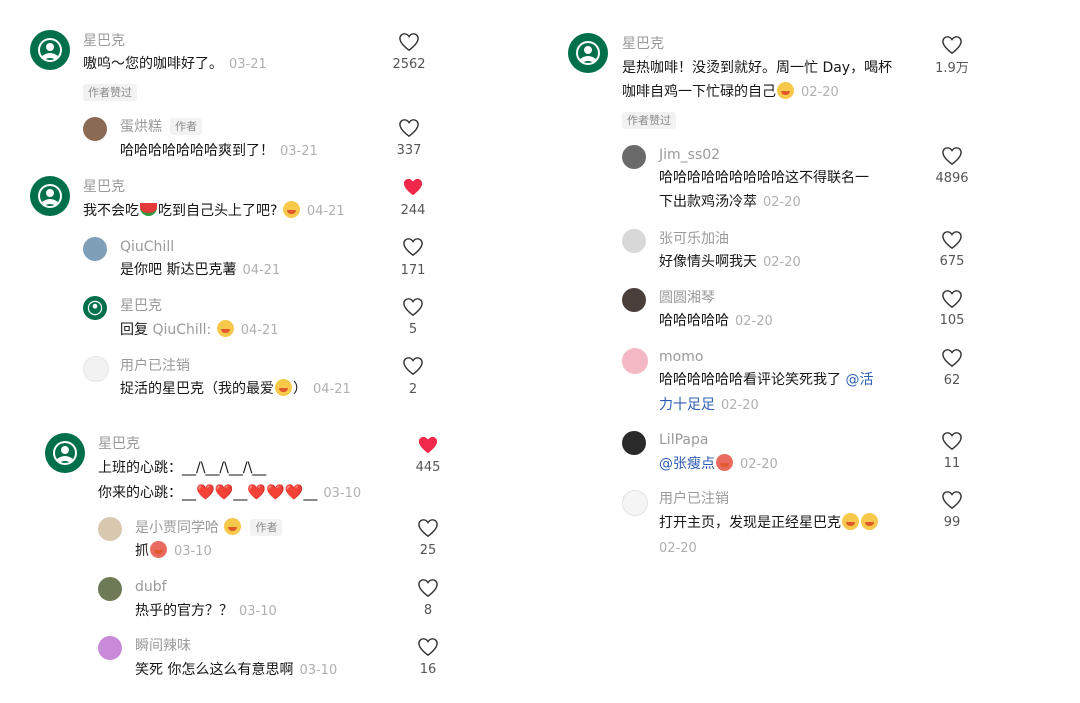 This screenshot has height=703, width=1080. What do you see at coordinates (148, 209) in the screenshot?
I see `watermelon-emoji-icon` at bounding box center [148, 209].